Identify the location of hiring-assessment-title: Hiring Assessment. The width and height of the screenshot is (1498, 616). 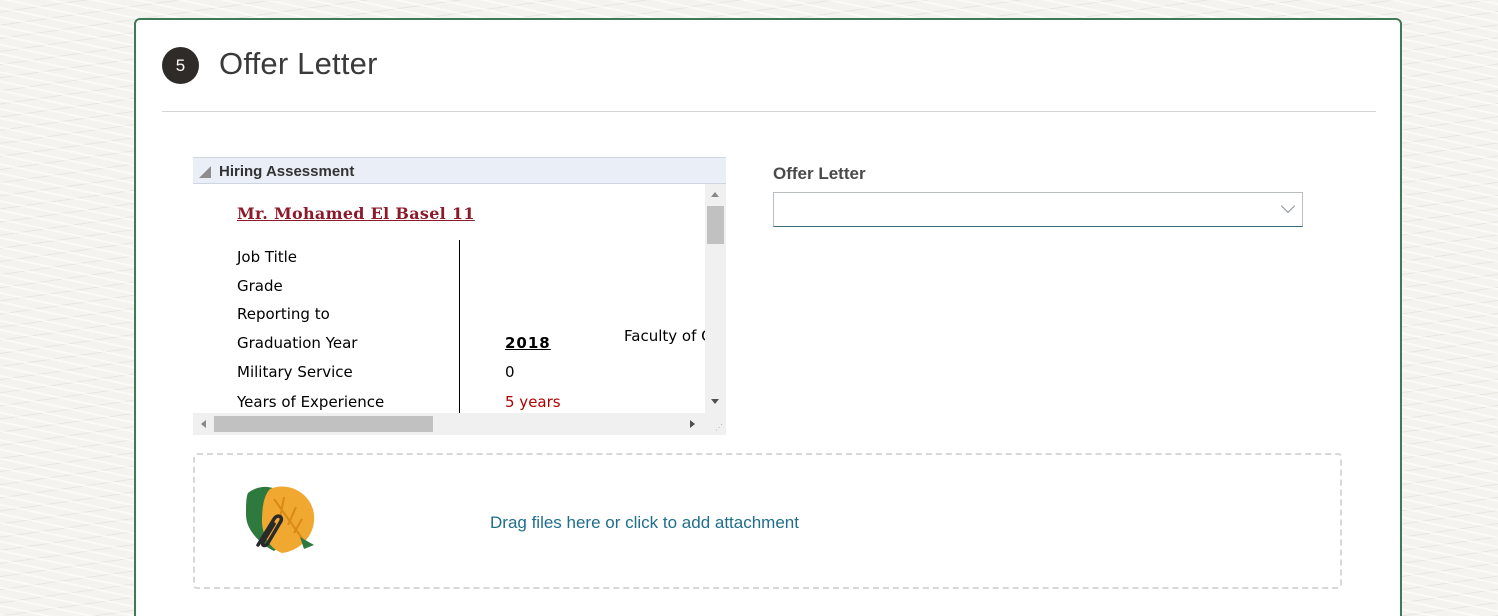
(287, 171).